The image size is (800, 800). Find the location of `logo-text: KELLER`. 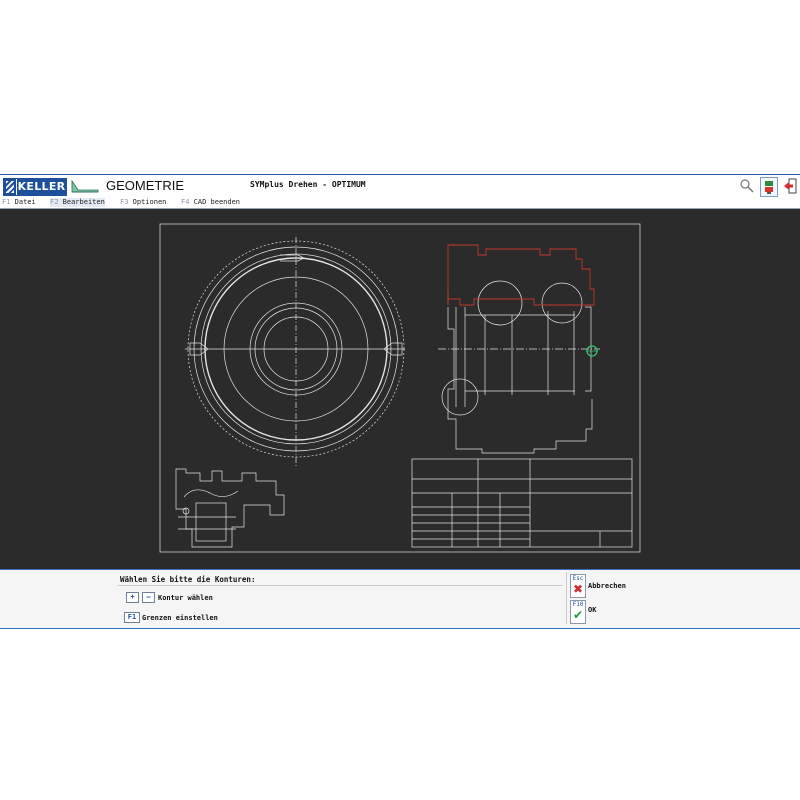

logo-text: KELLER is located at coordinates (41, 187).